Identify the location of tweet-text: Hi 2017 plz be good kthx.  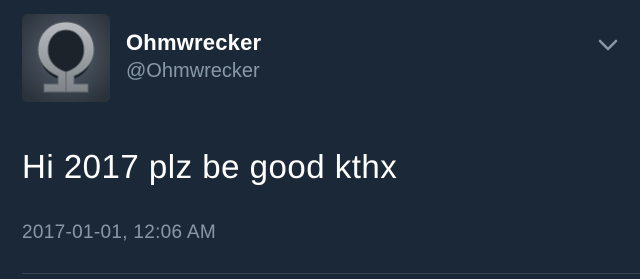
(210, 166).